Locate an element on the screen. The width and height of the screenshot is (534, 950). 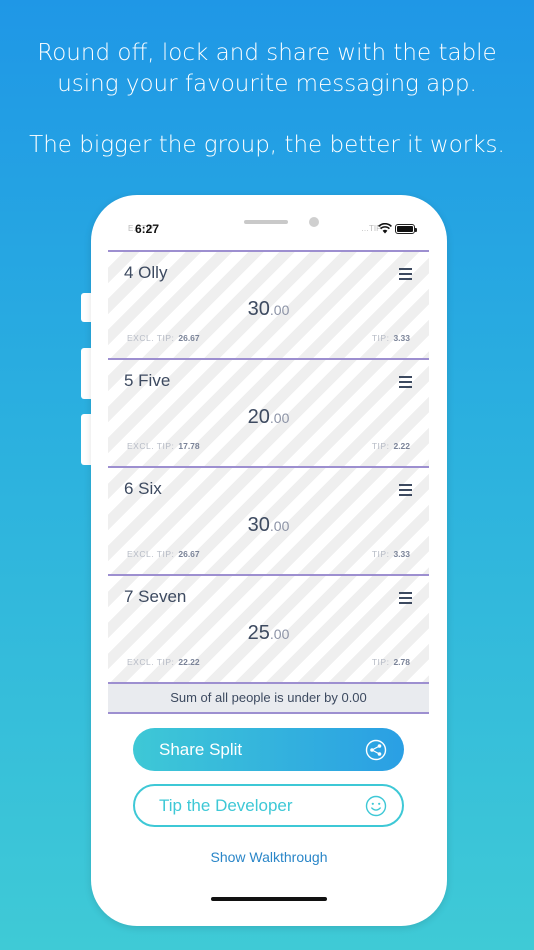
speaker-grille is located at coordinates (266, 222).